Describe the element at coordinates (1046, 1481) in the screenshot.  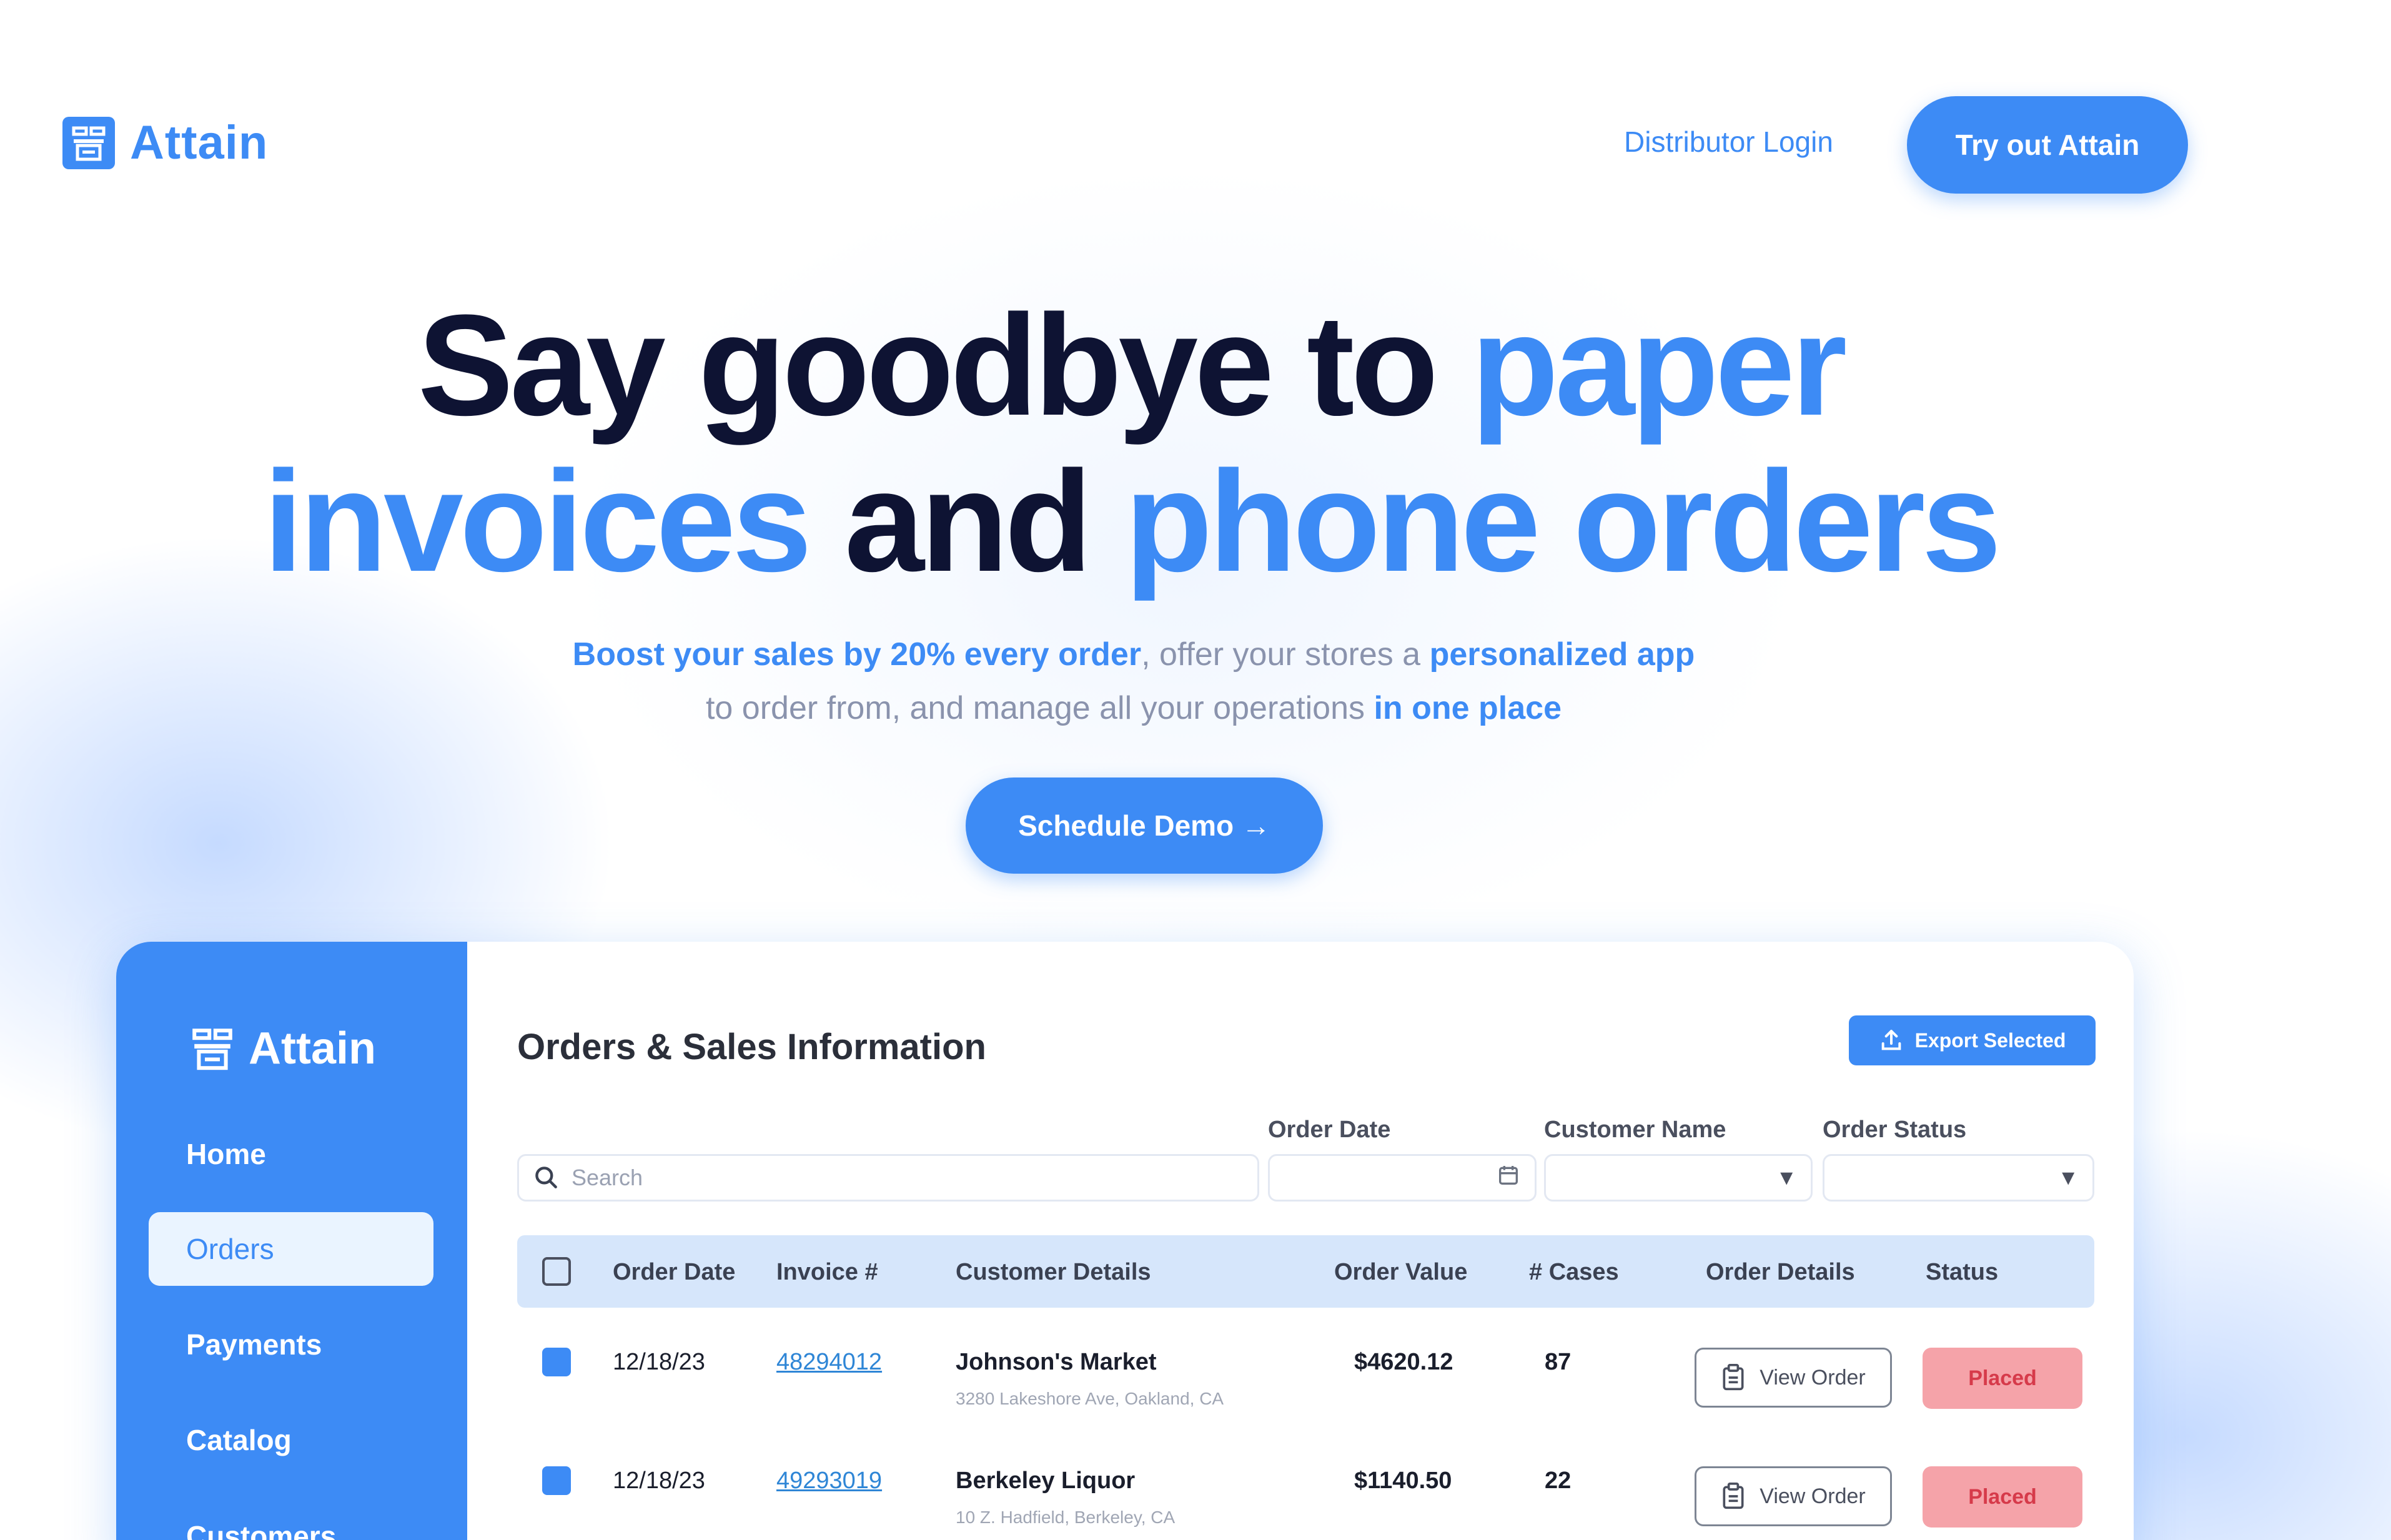
I see `customer-name: Berkeley Liquor` at that location.